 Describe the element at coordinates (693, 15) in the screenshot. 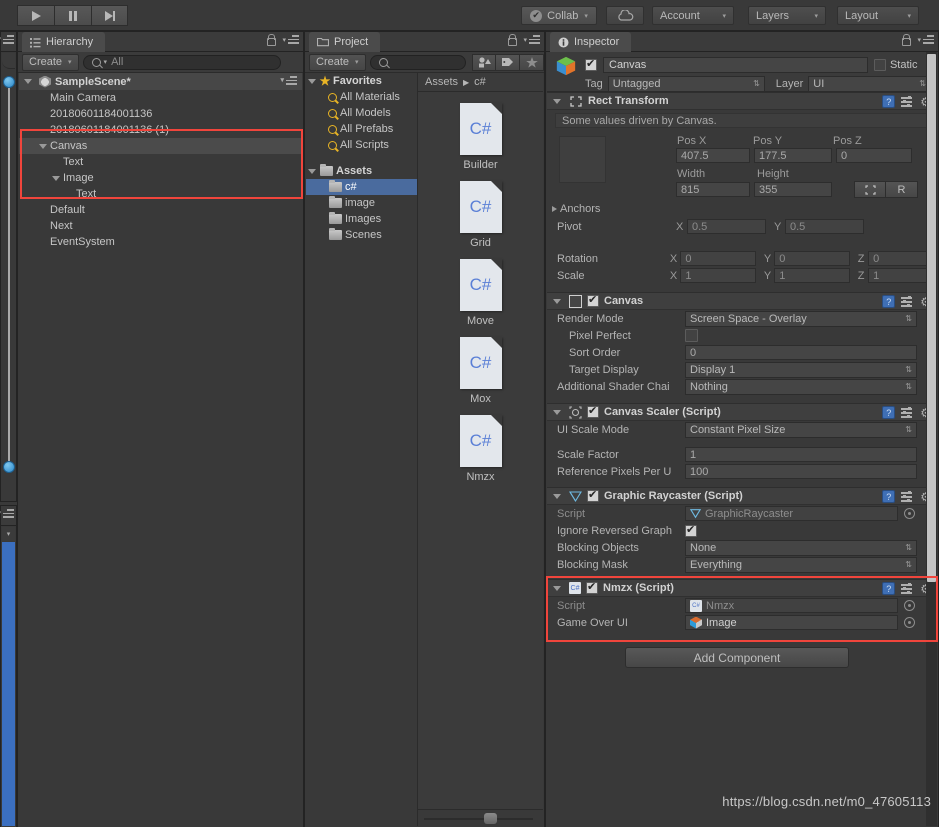

I see `account-button: Account ▾` at that location.